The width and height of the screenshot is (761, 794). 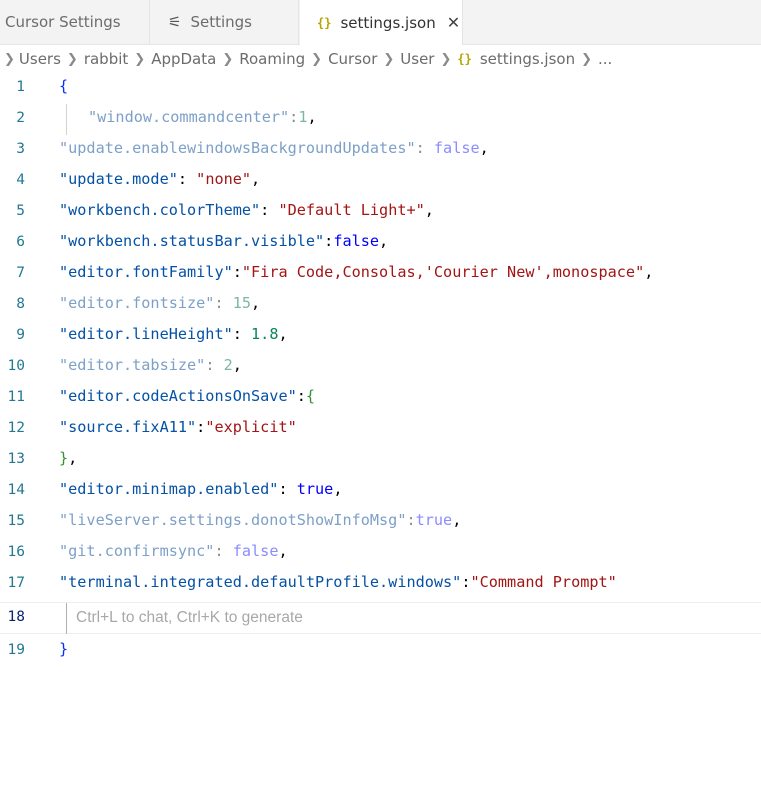 I want to click on code-text: "workbench.statusBar.visible":false,, so click(x=223, y=241).